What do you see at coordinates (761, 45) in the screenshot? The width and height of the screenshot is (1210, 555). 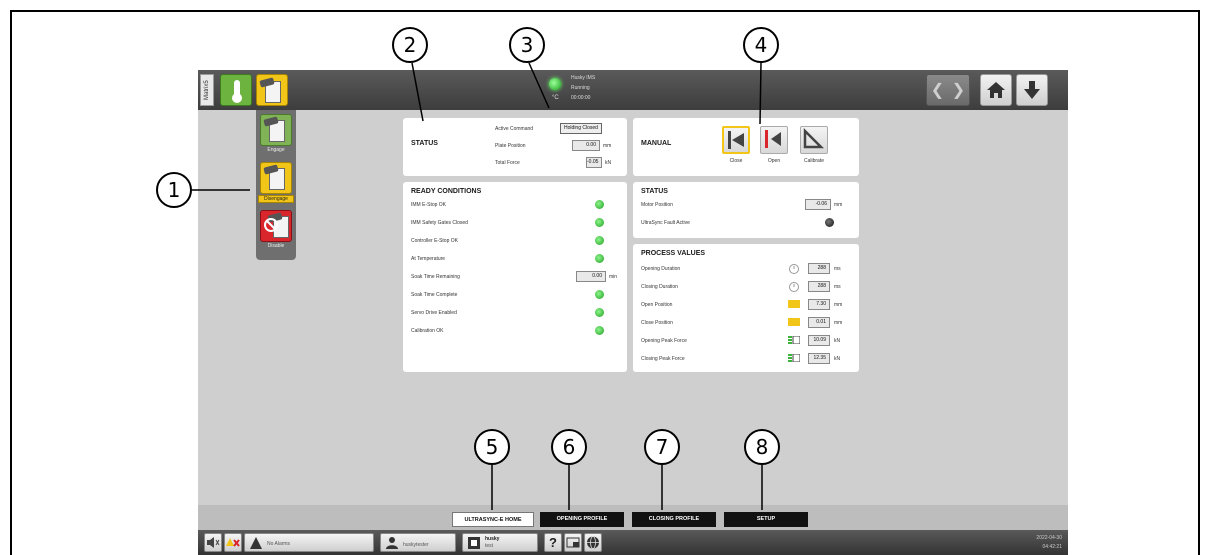 I see `callout-4: 4` at bounding box center [761, 45].